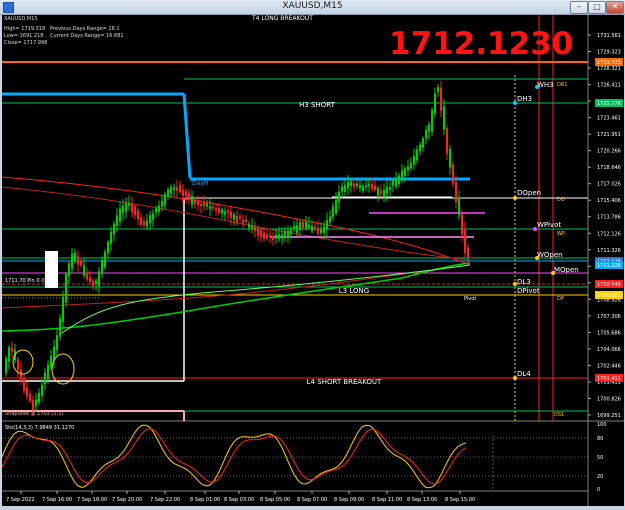 This screenshot has width=625, height=510. I want to click on day-high-blue-step, so click(187, 136).